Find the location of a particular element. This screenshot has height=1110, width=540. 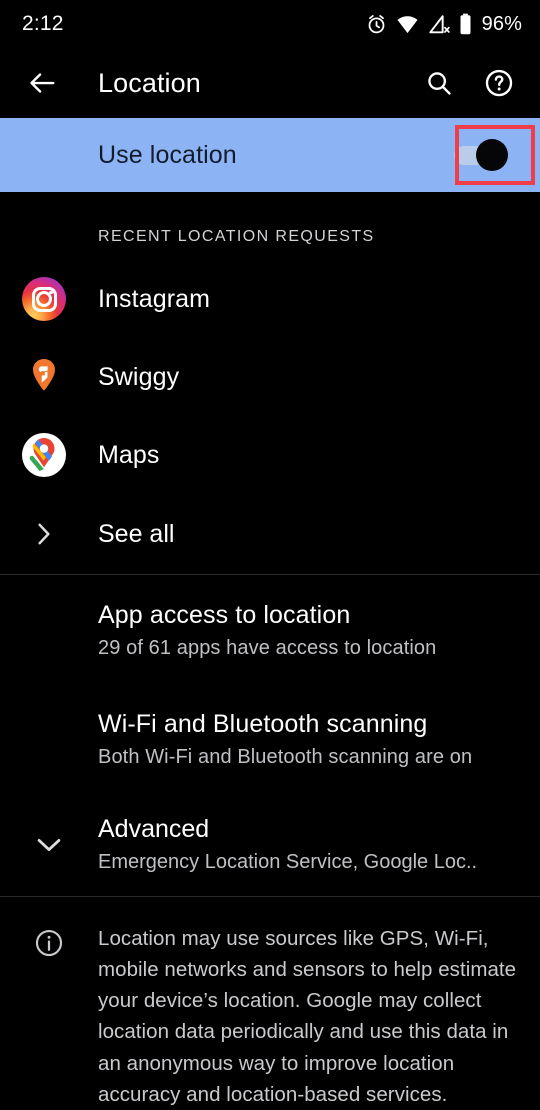

chevron-right-icon is located at coordinates (44, 534).